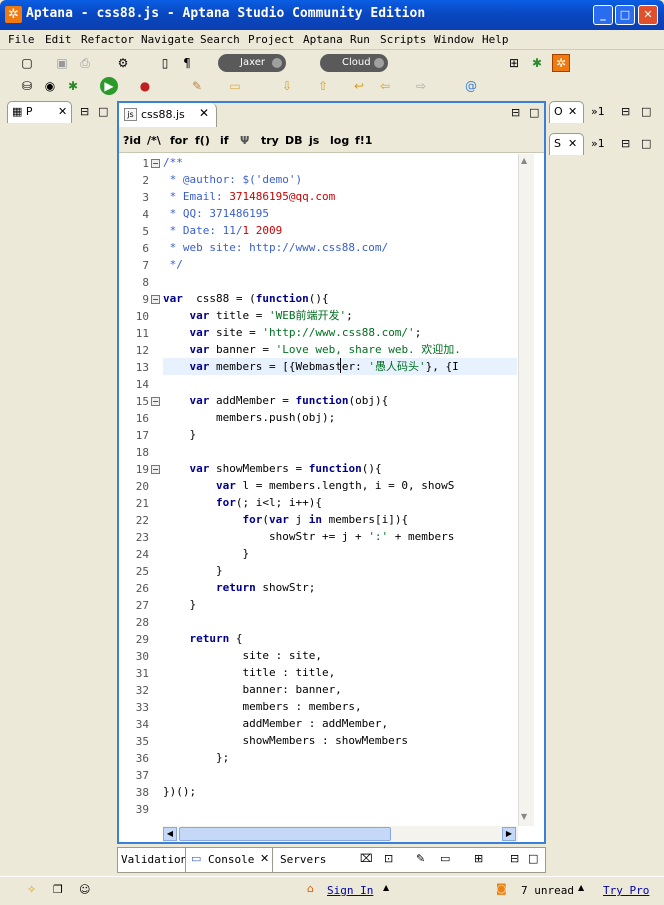 Image resolution: width=664 pixels, height=905 pixels. I want to click on code-line: members : members,, so click(340, 706).